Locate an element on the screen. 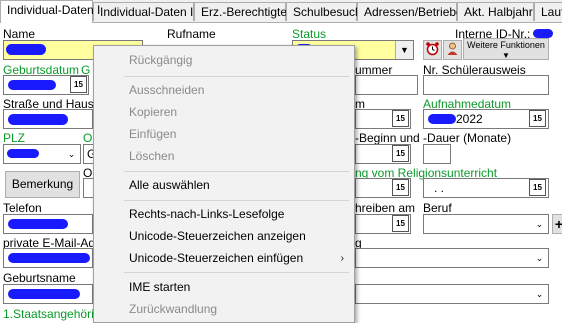 The image size is (562, 323). nummer-field is located at coordinates (386, 85).